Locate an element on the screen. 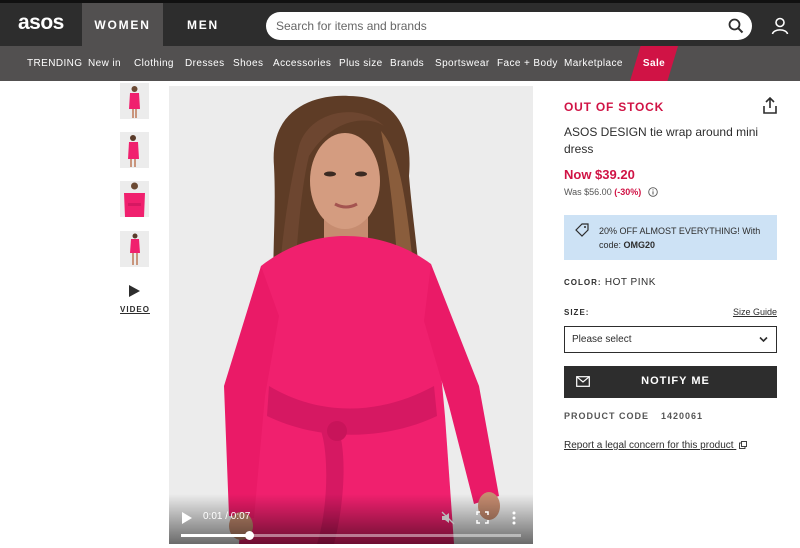  color-label: COLOR: is located at coordinates (583, 282).